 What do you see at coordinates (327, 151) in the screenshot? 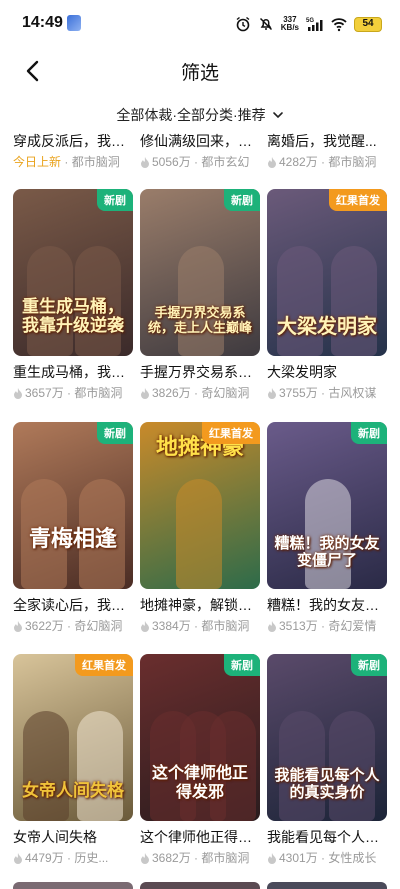
I see `drama-card: 离婚后，我觉醒... 4282万 · 都市脑洞` at bounding box center [327, 151].